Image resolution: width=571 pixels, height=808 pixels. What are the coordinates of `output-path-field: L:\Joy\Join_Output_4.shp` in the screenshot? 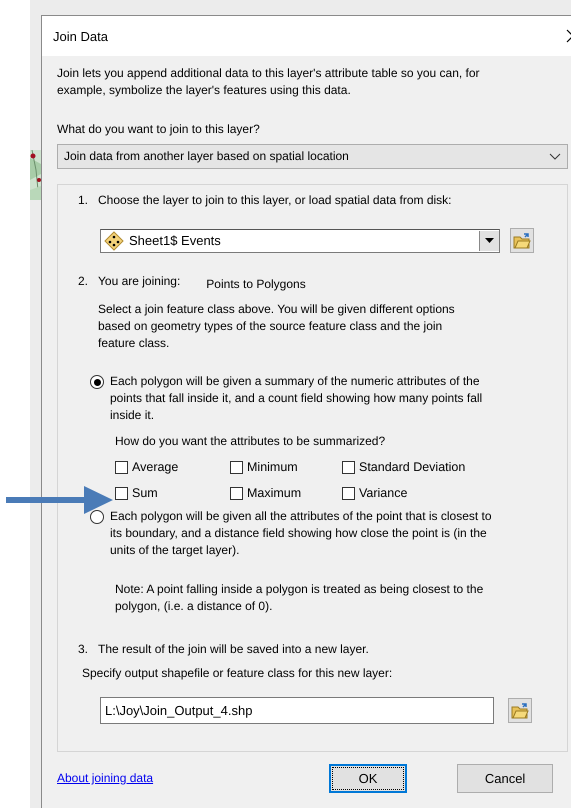 It's located at (297, 710).